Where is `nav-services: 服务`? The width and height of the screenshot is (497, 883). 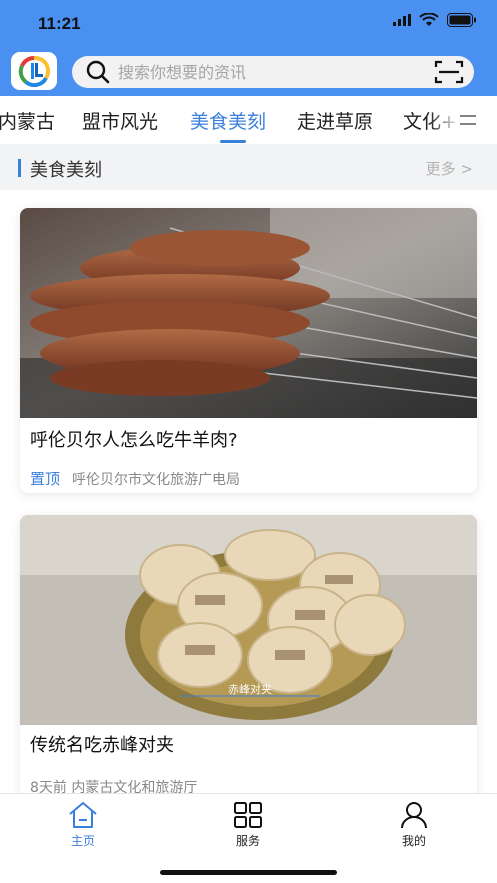
nav-services: 服务 is located at coordinates (248, 824).